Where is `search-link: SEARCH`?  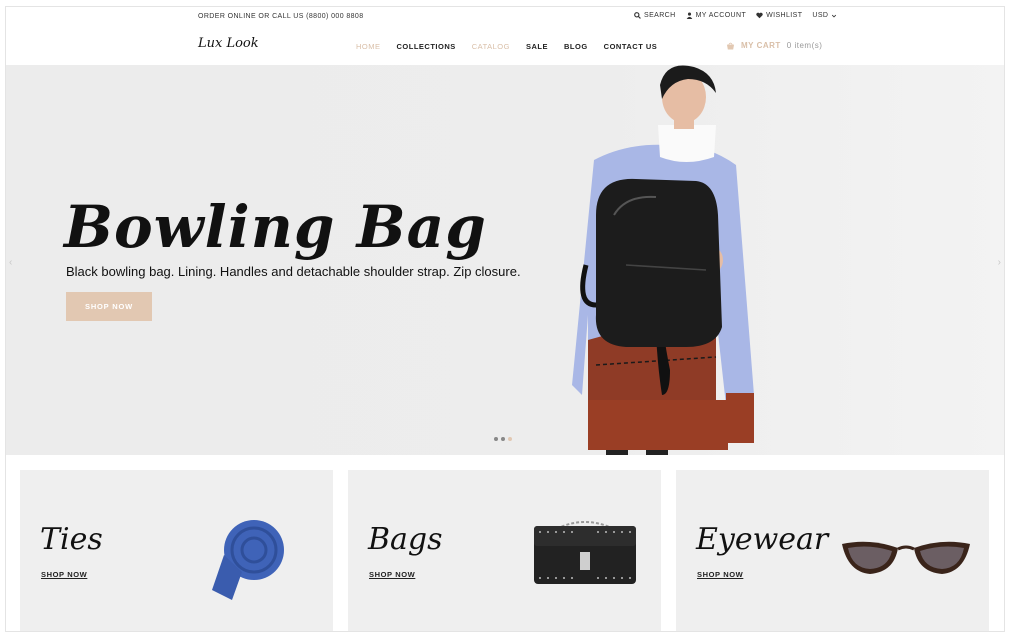 search-link: SEARCH is located at coordinates (655, 15).